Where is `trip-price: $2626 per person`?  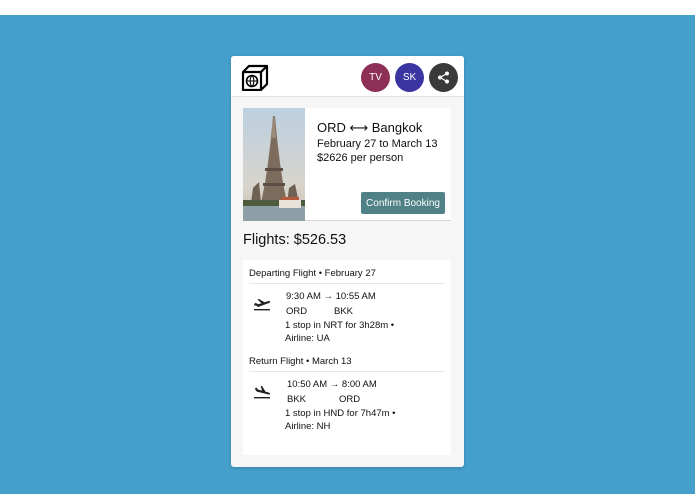 trip-price: $2626 per person is located at coordinates (360, 158).